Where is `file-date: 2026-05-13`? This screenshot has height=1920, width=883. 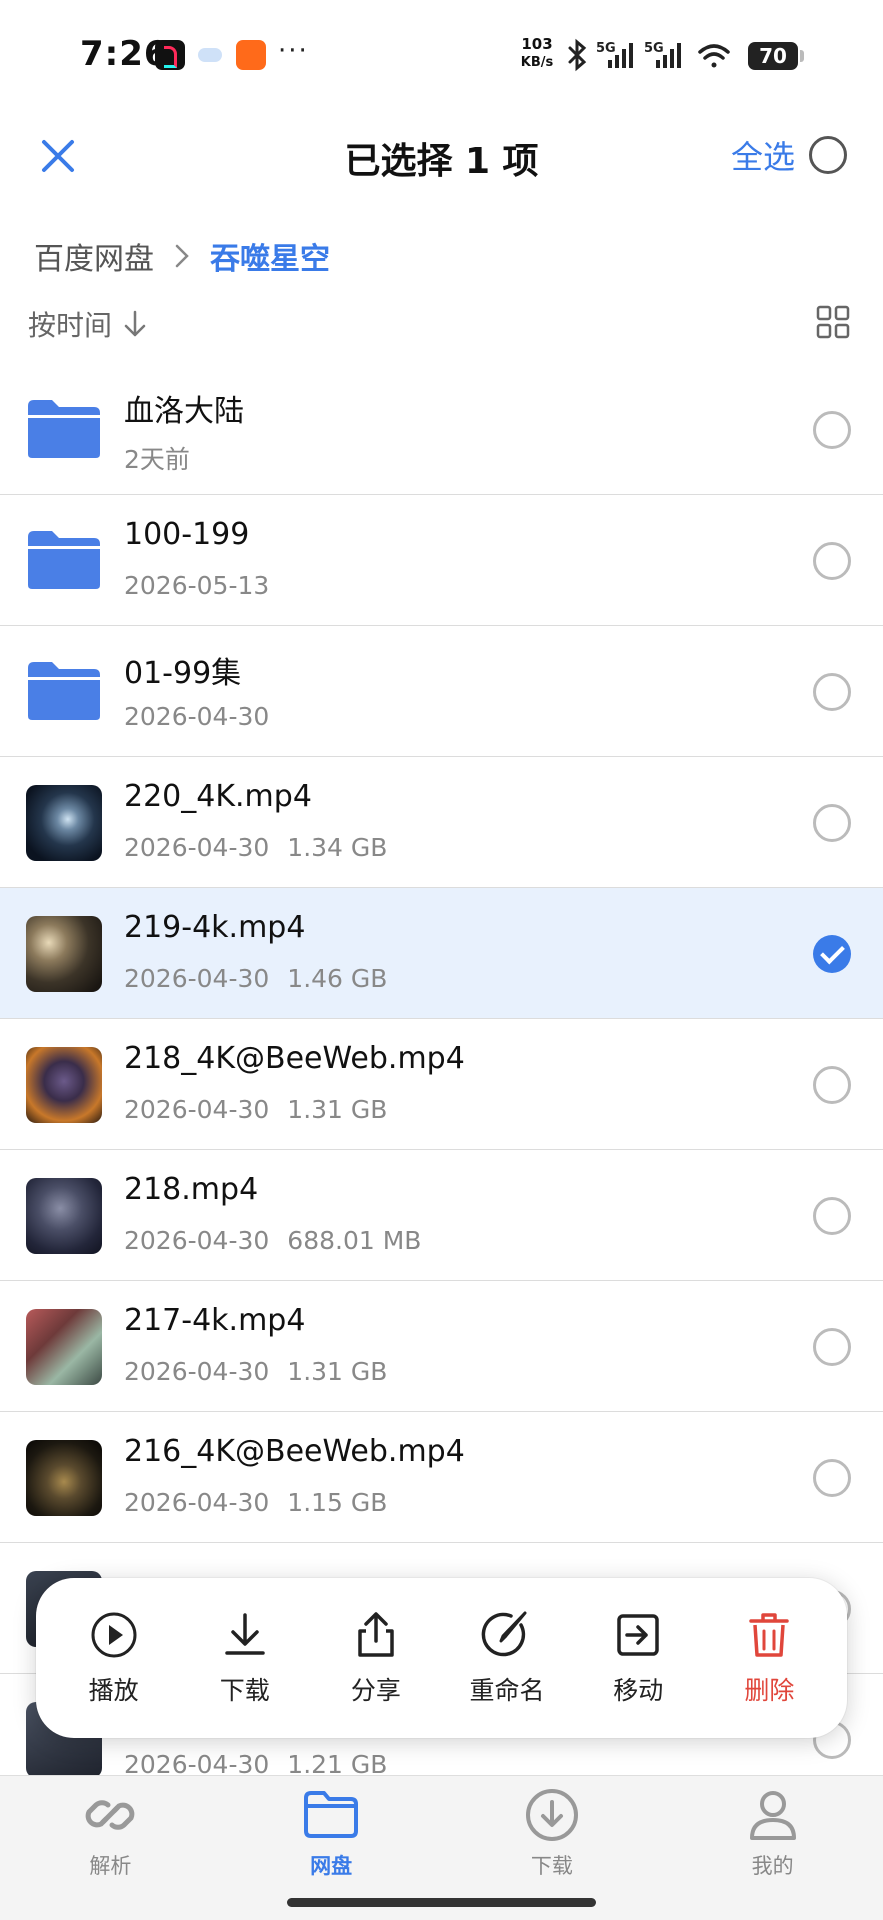
file-date: 2026-05-13 is located at coordinates (197, 585).